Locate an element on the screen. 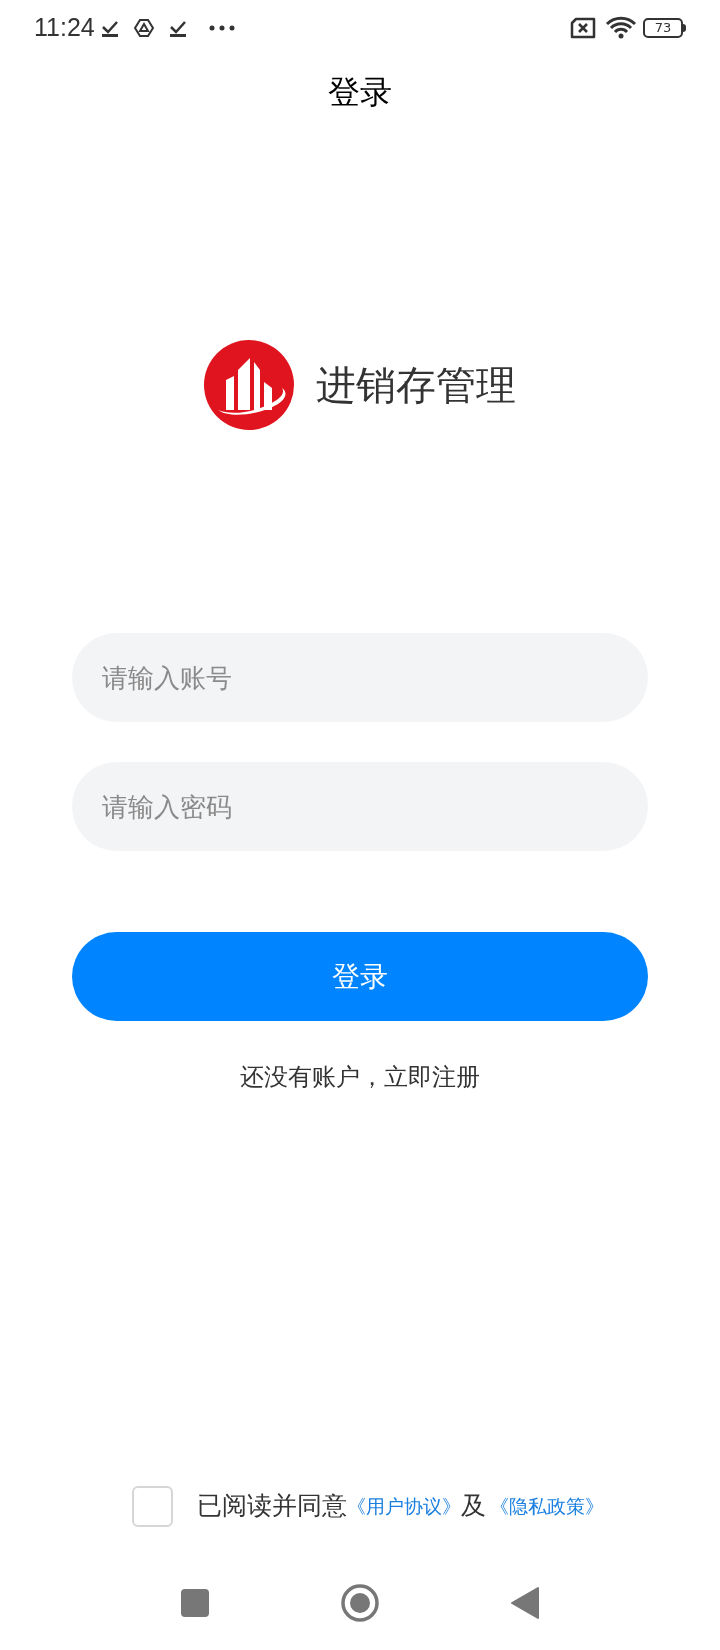  login-button: 登录 is located at coordinates (360, 976).